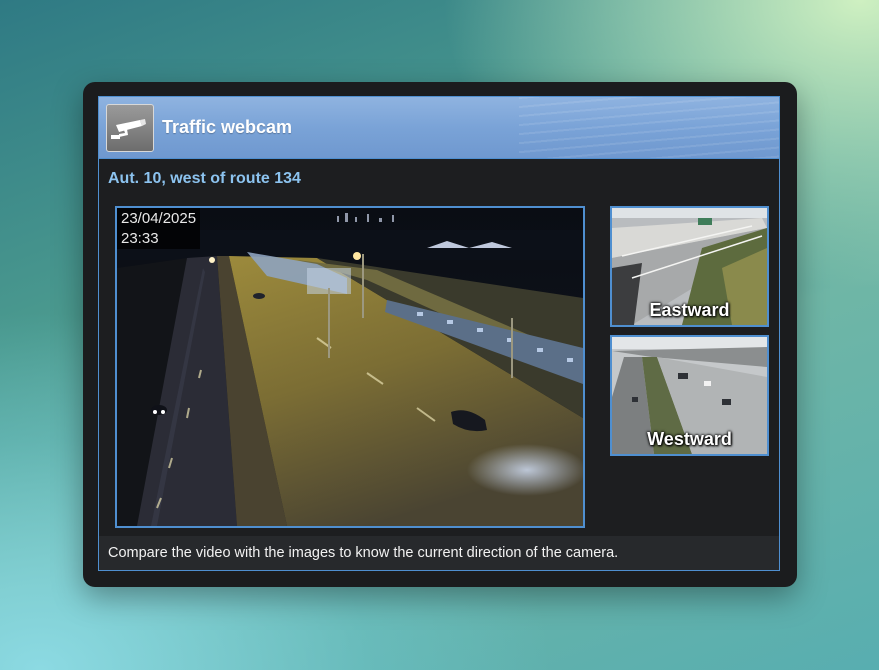 The height and width of the screenshot is (670, 879). What do you see at coordinates (439, 128) in the screenshot?
I see `widget-header: Traffic webcam` at bounding box center [439, 128].